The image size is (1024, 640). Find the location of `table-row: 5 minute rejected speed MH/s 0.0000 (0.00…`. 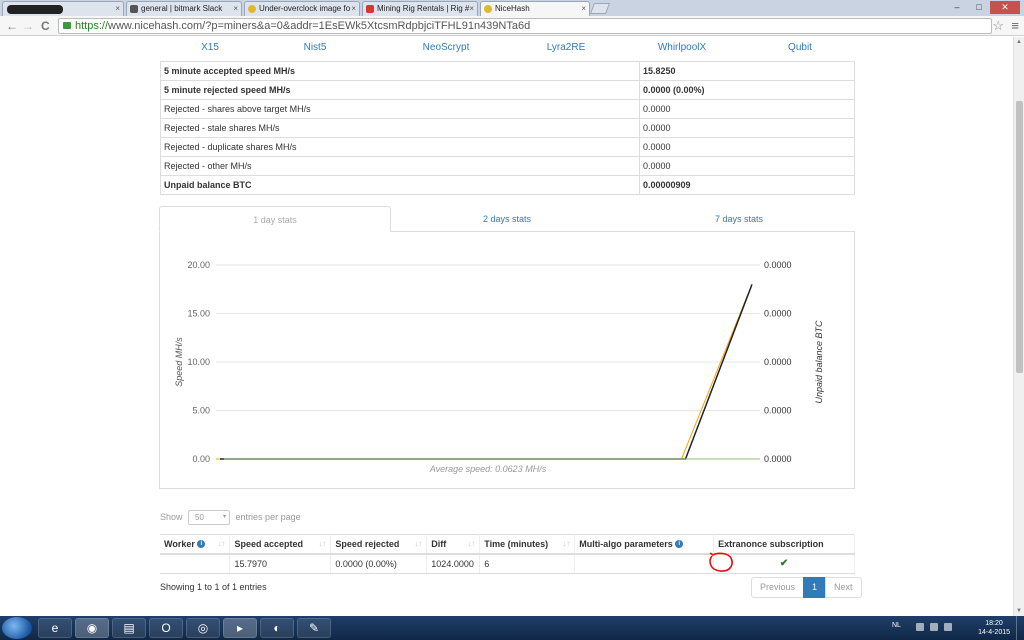

table-row: 5 minute rejected speed MH/s 0.0000 (0.00… is located at coordinates (507, 90).